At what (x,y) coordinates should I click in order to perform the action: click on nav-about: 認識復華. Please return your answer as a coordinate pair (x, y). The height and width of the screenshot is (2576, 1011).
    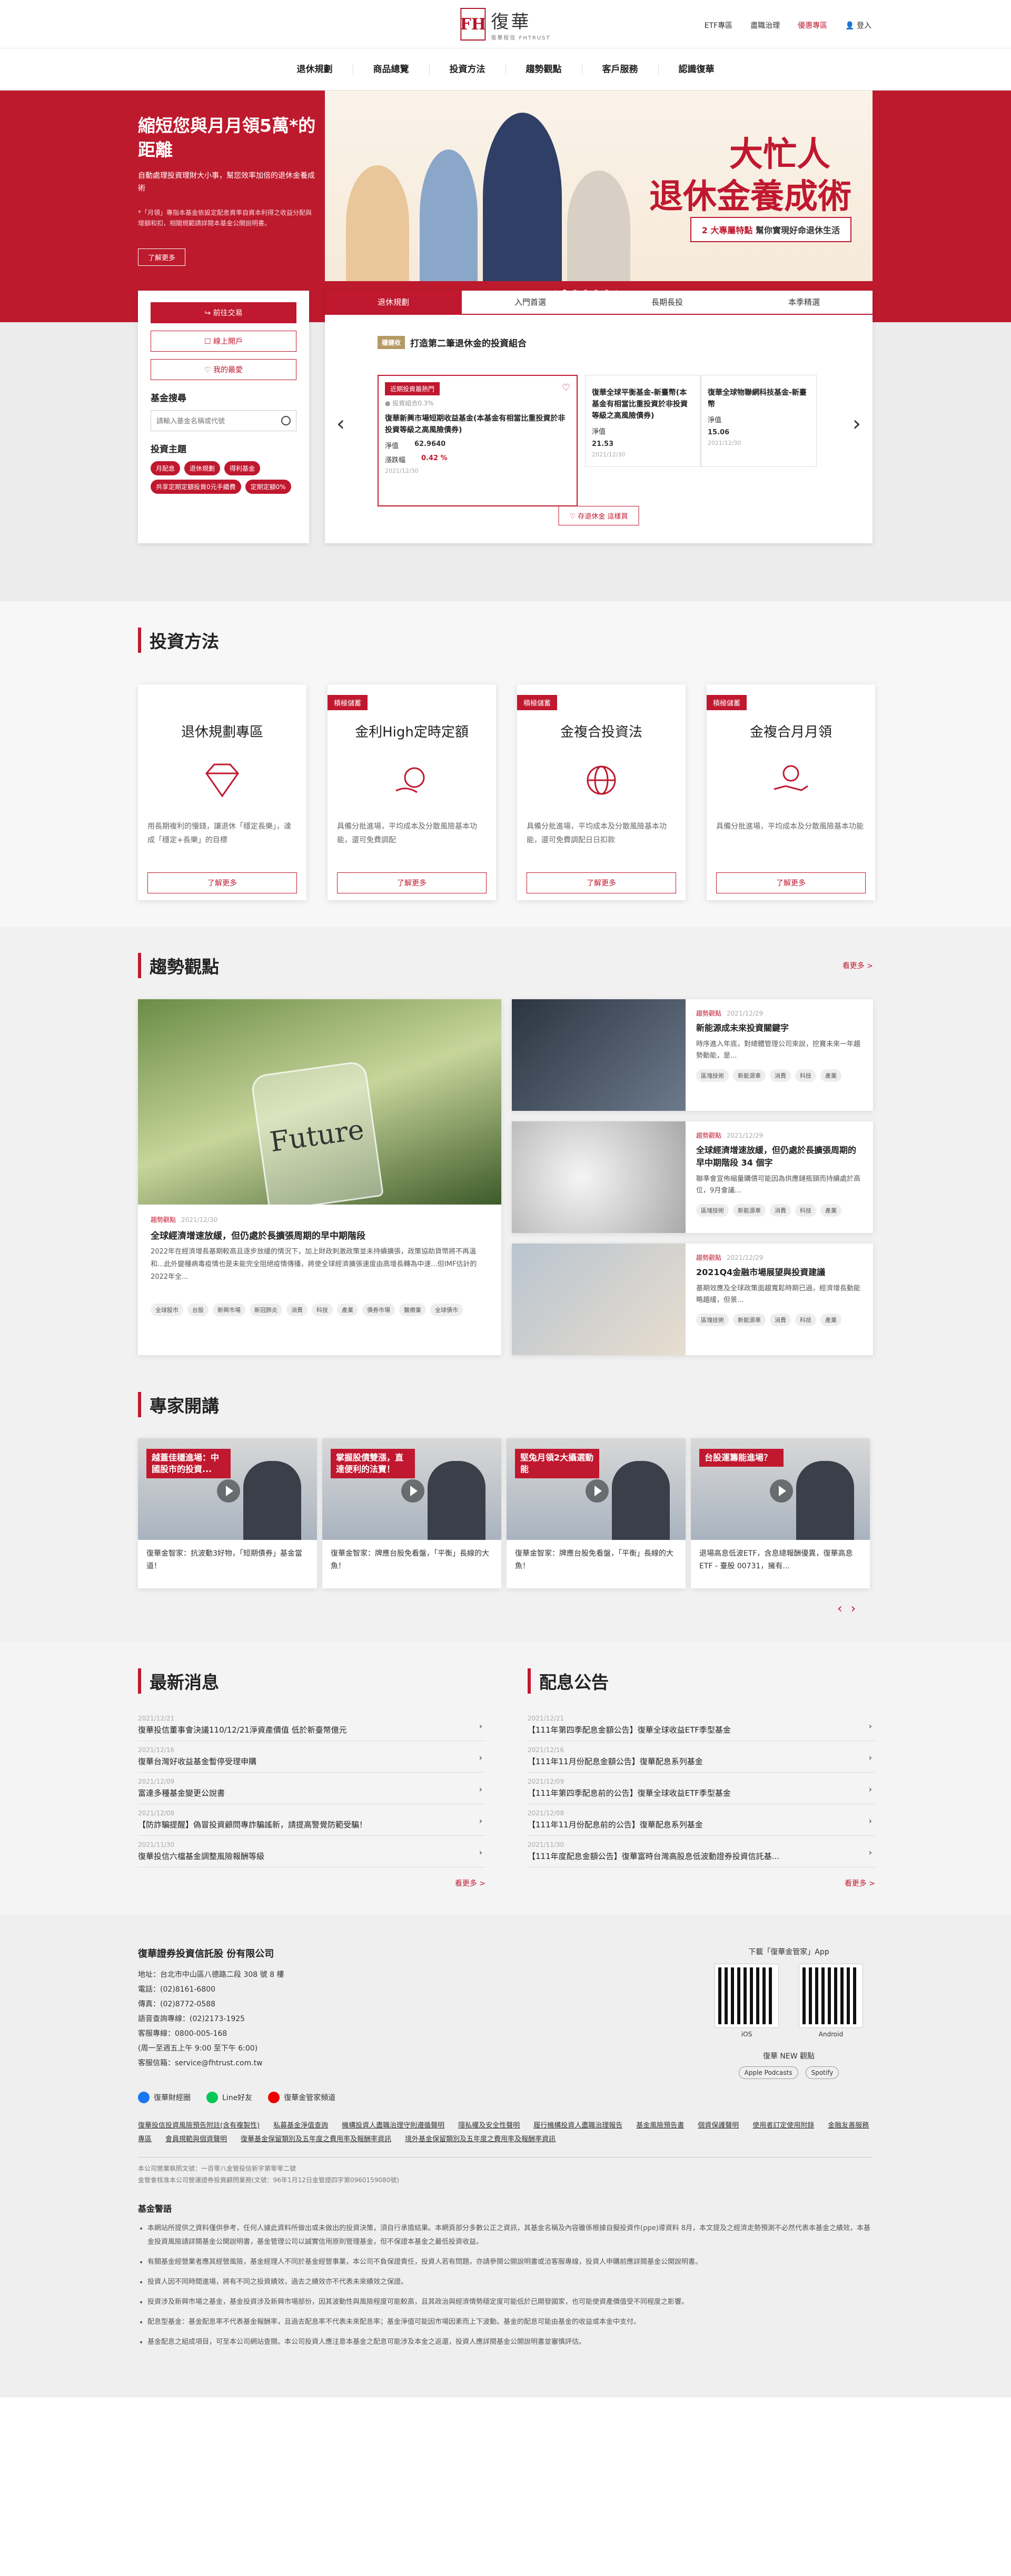
    Looking at the image, I should click on (697, 69).